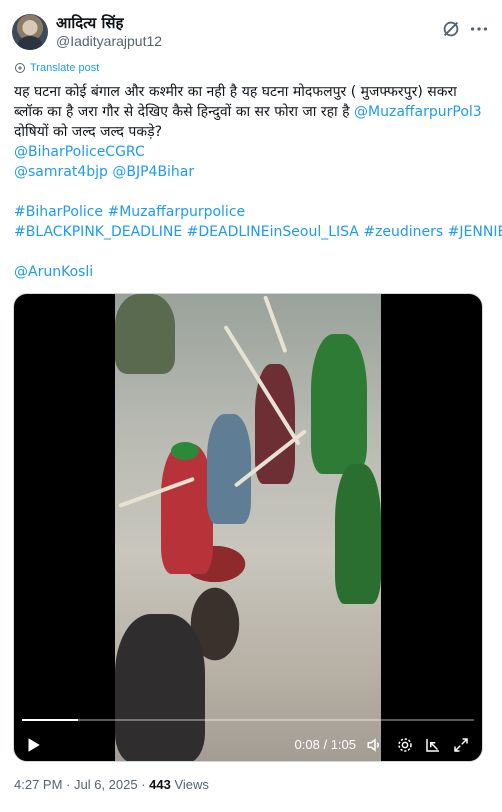 Image resolution: width=502 pixels, height=812 pixels. Describe the element at coordinates (433, 745) in the screenshot. I see `picture-in-picture-icon` at that location.